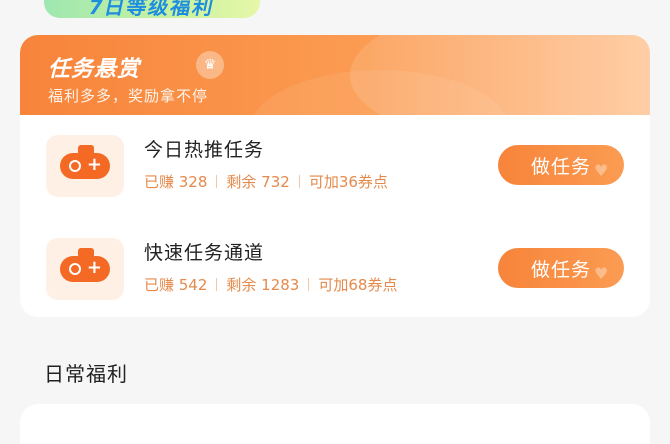 This screenshot has height=444, width=670. I want to click on task-name: 今日热推任务, so click(204, 150).